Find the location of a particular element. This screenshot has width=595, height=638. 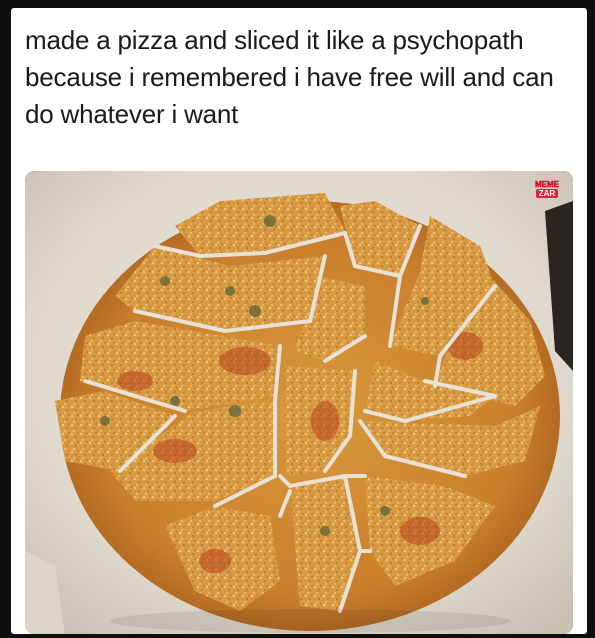

watermark-line2: ZAR is located at coordinates (547, 193).